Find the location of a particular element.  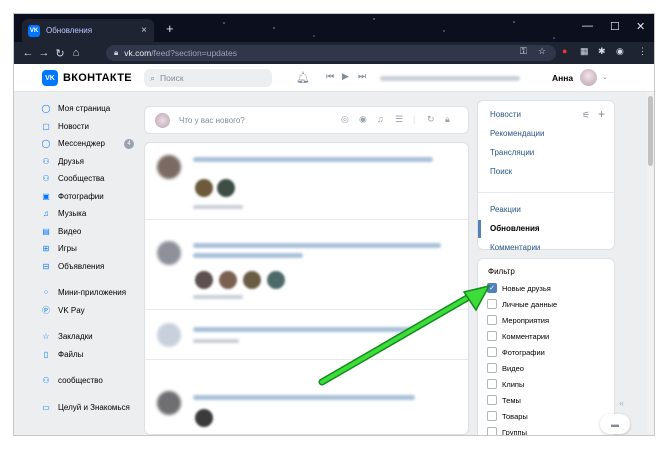

sidebar-item: ▤ Видео is located at coordinates (90, 232).